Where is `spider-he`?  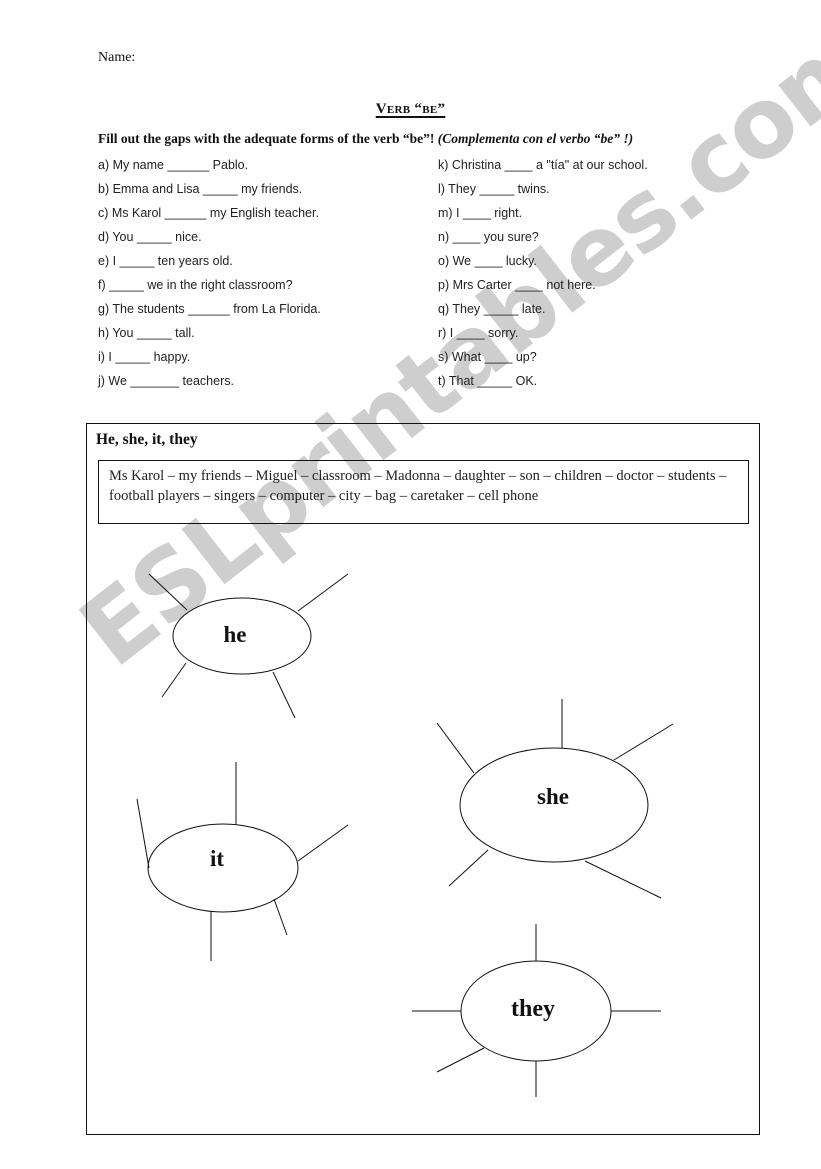
spider-he is located at coordinates (248, 646).